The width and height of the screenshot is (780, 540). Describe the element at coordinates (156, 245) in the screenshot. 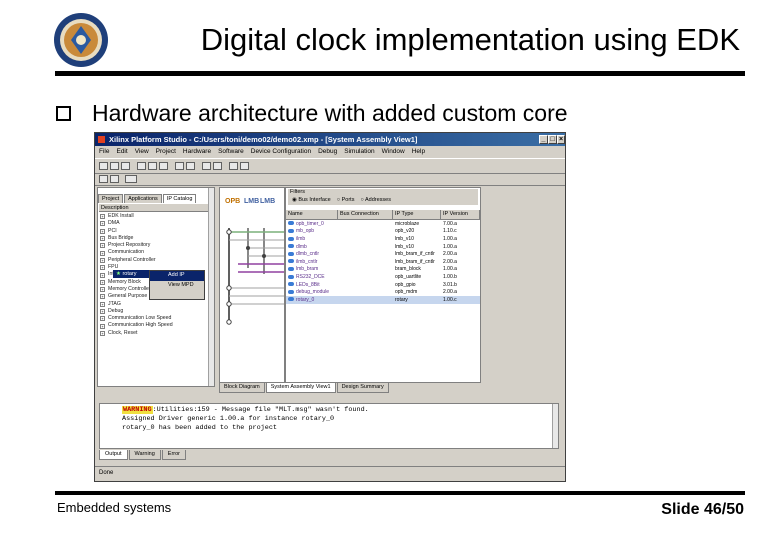

I see `catalog-item: + Project Repository` at that location.